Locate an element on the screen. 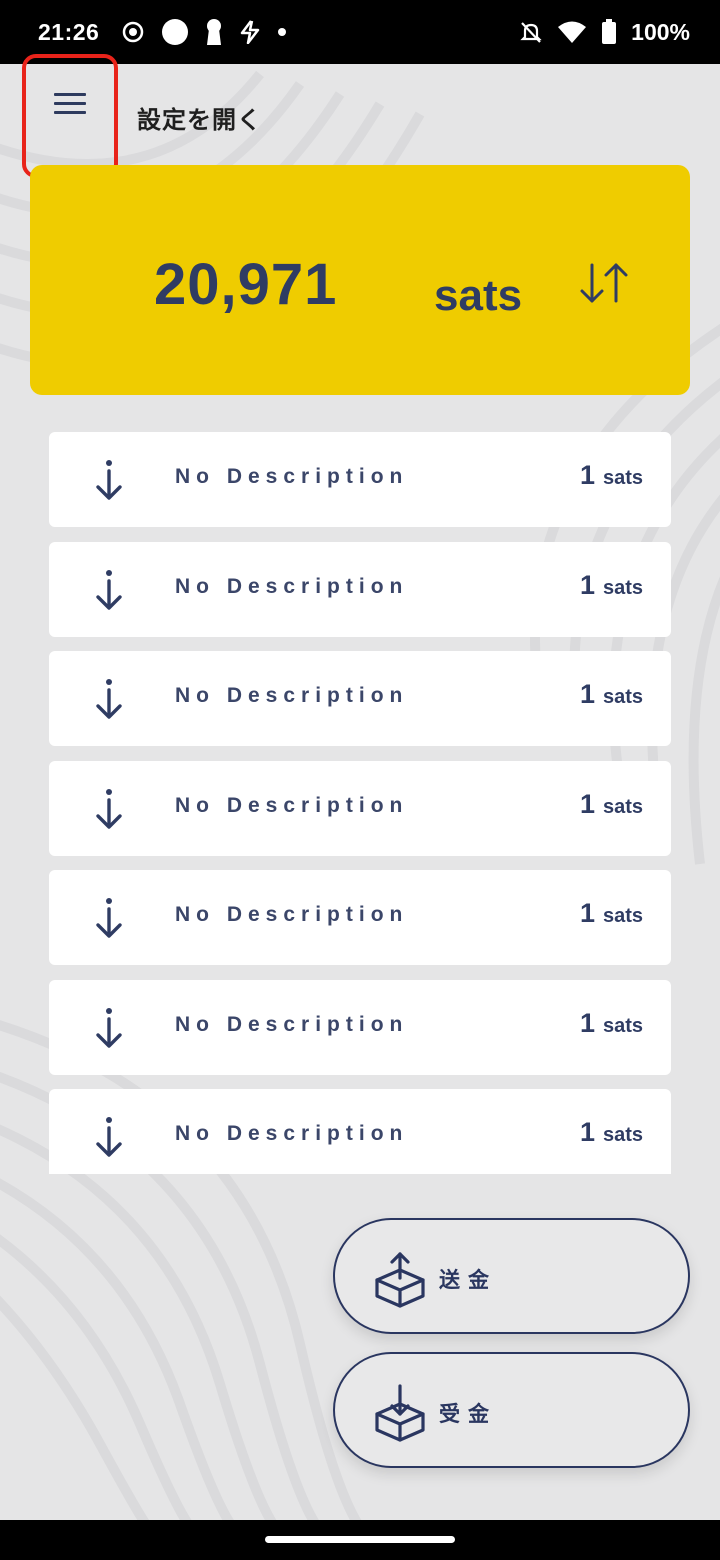 The height and width of the screenshot is (1560, 720). box-upload-icon is located at coordinates (400, 1280).